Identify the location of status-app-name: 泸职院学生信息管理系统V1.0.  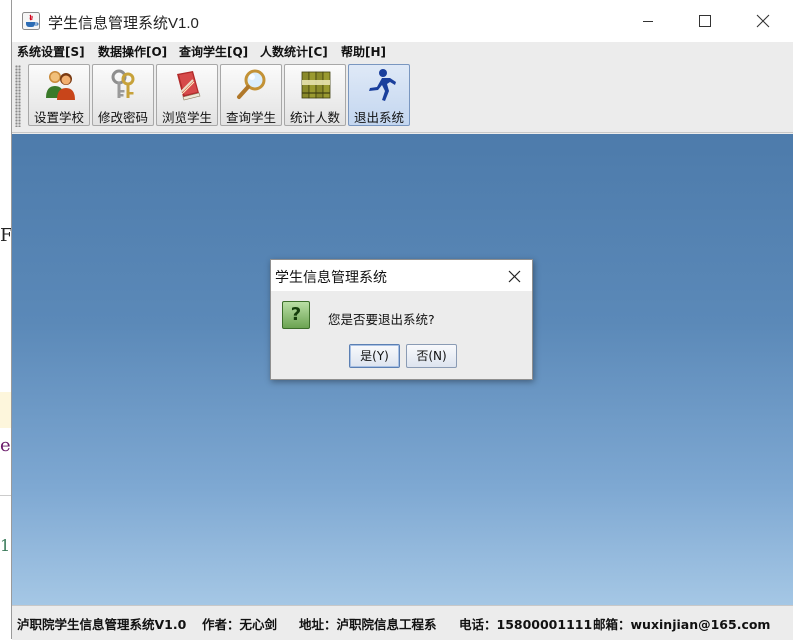
(102, 624).